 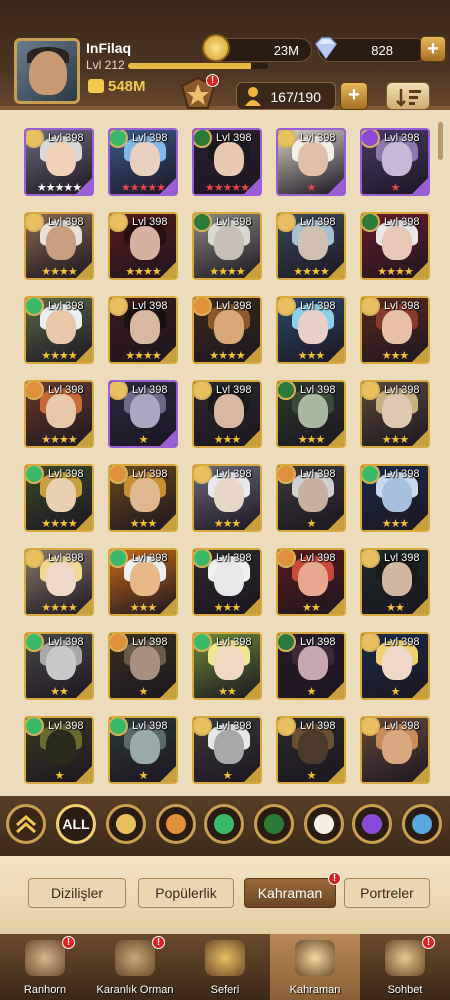 I want to click on filter-collapse-button, so click(x=26, y=824).